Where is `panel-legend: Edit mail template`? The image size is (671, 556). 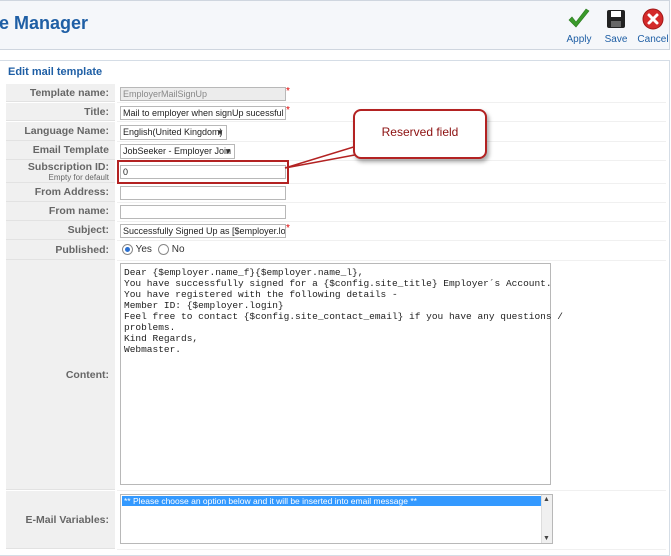 panel-legend: Edit mail template is located at coordinates (55, 72).